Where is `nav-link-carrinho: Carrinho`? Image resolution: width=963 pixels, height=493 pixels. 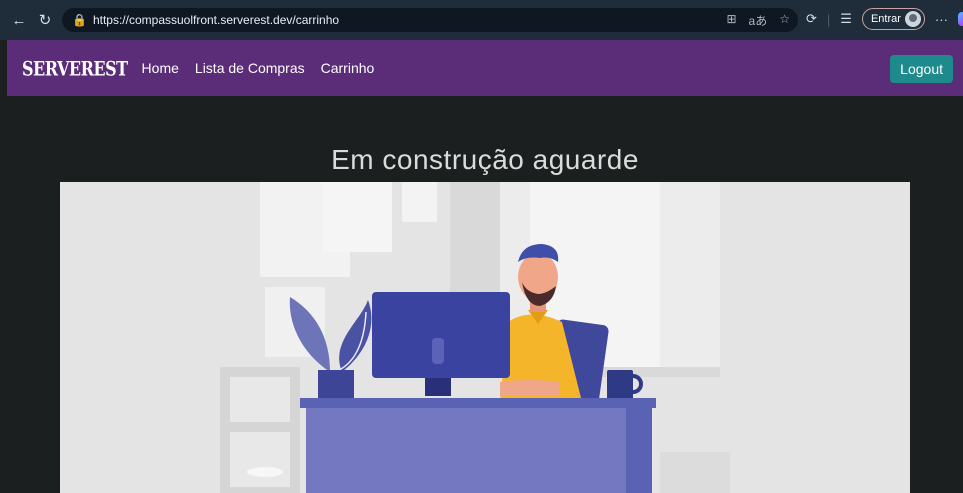
nav-link-carrinho: Carrinho is located at coordinates (348, 68).